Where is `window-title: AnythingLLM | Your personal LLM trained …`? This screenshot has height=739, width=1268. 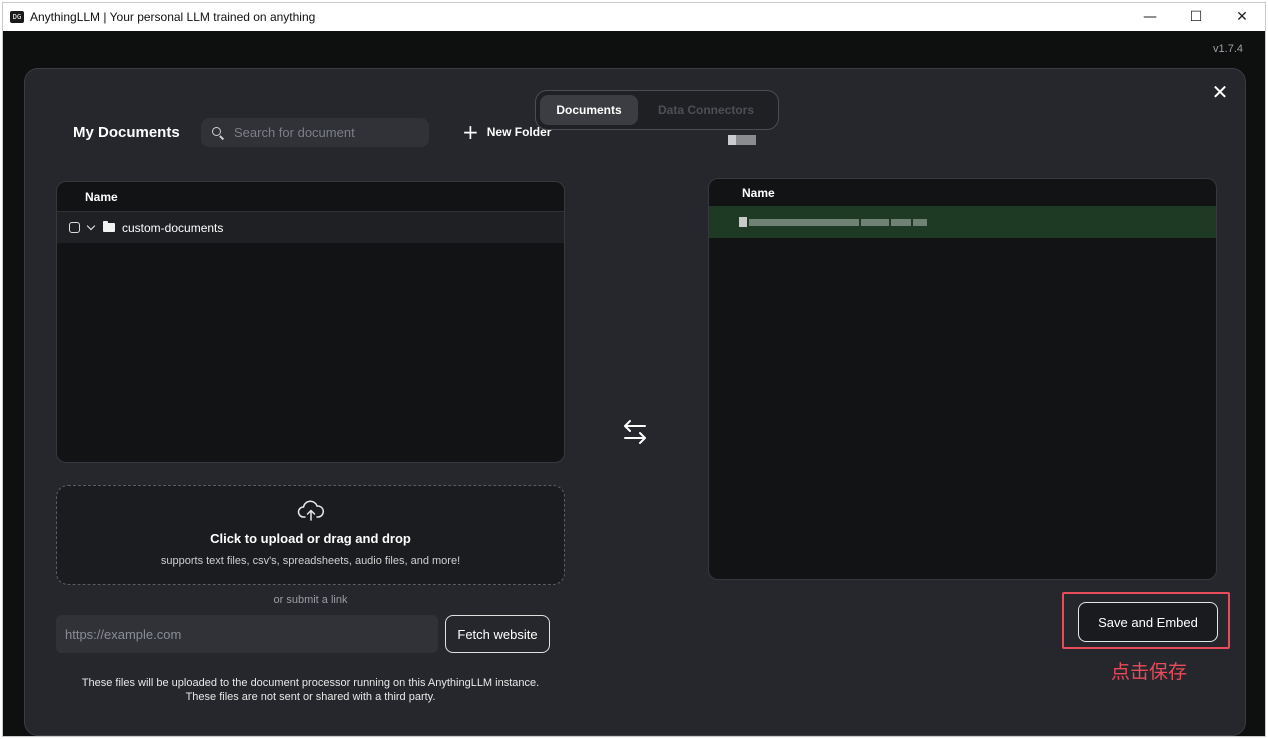
window-title: AnythingLLM | Your personal LLM trained … is located at coordinates (173, 17).